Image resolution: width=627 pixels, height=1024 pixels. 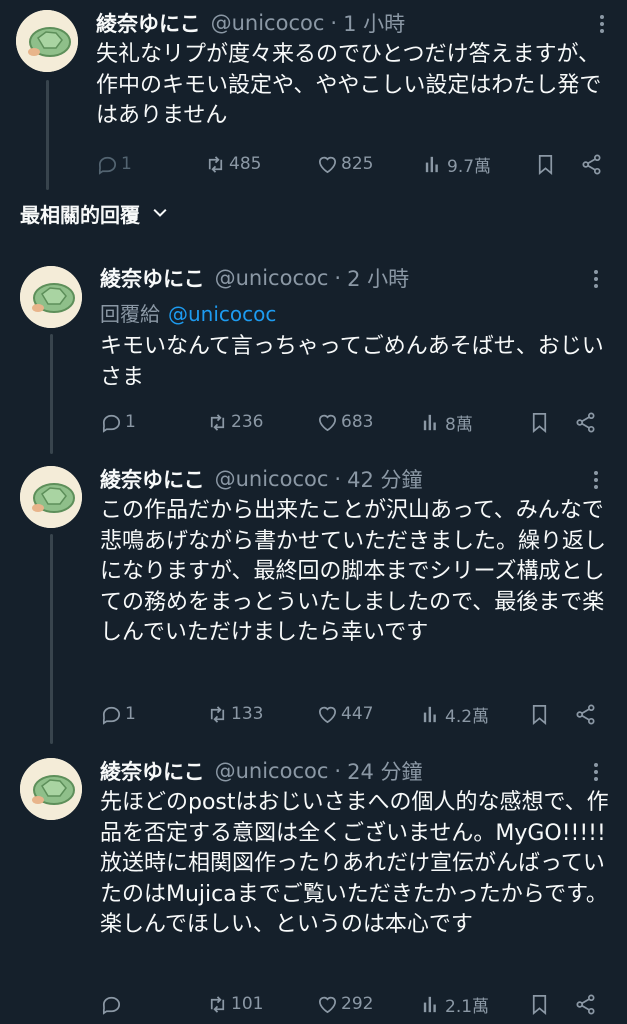 I want to click on views-count: 8萬, so click(x=459, y=424).